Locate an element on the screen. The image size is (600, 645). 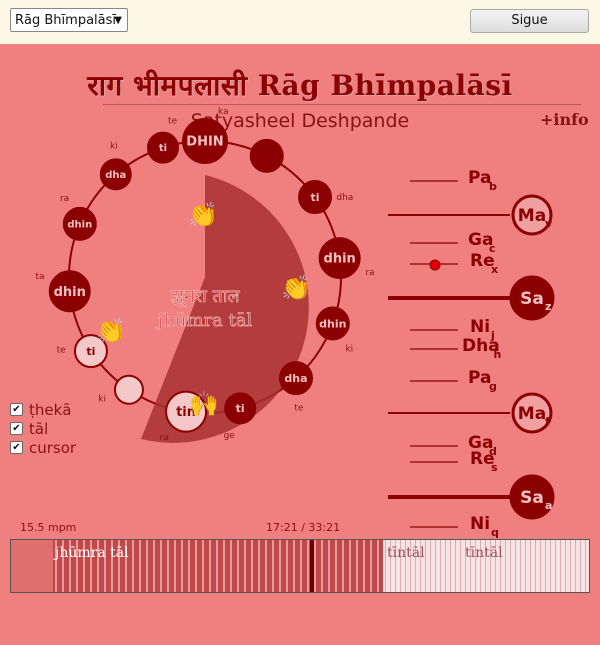
timeline-label: tīntāl is located at coordinates (484, 553).